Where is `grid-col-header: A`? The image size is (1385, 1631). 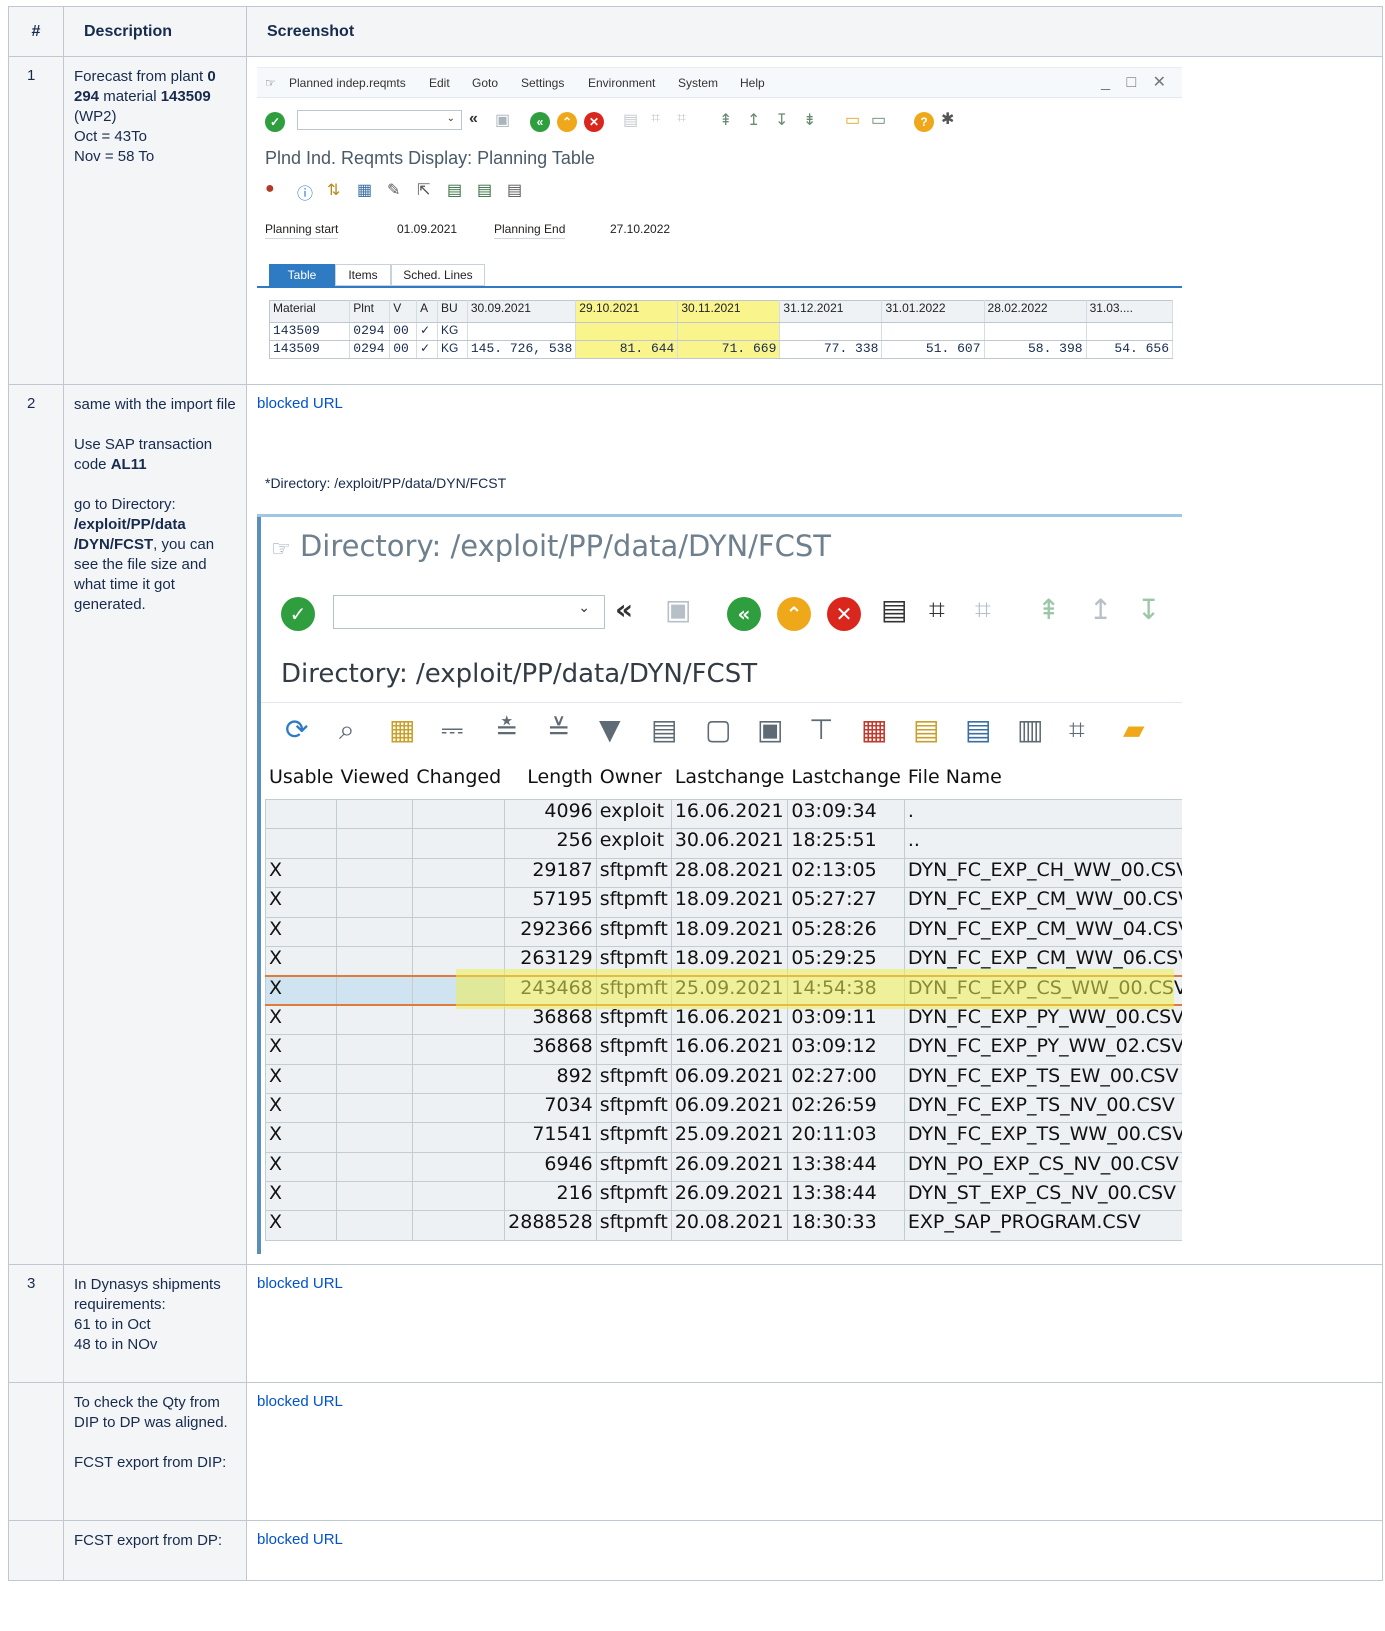 grid-col-header: A is located at coordinates (427, 311).